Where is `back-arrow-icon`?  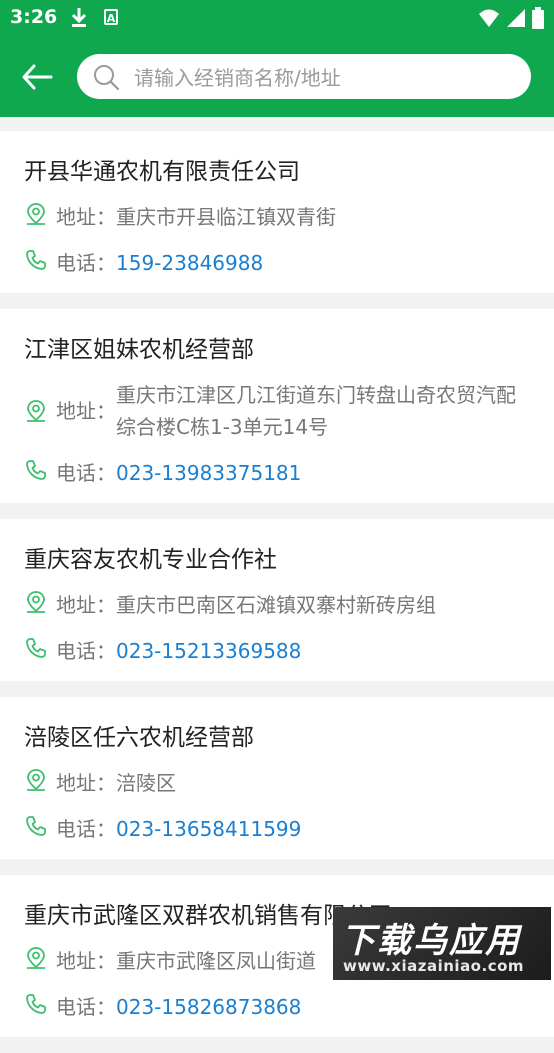
back-arrow-icon is located at coordinates (37, 77).